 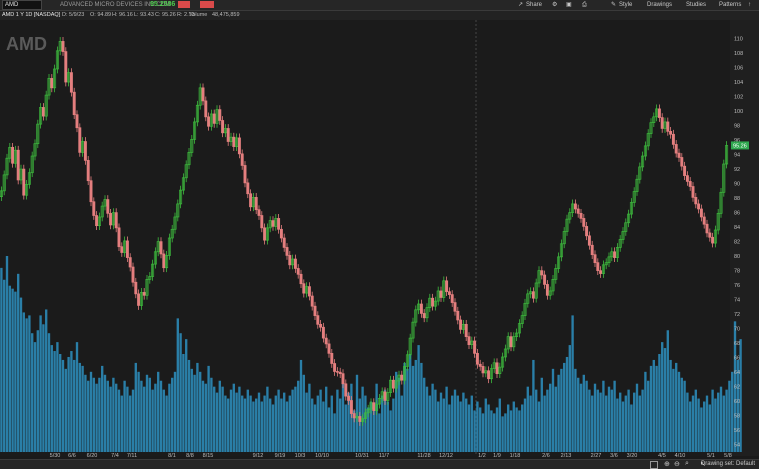 I want to click on gear-icon: ⚙, so click(x=554, y=5).